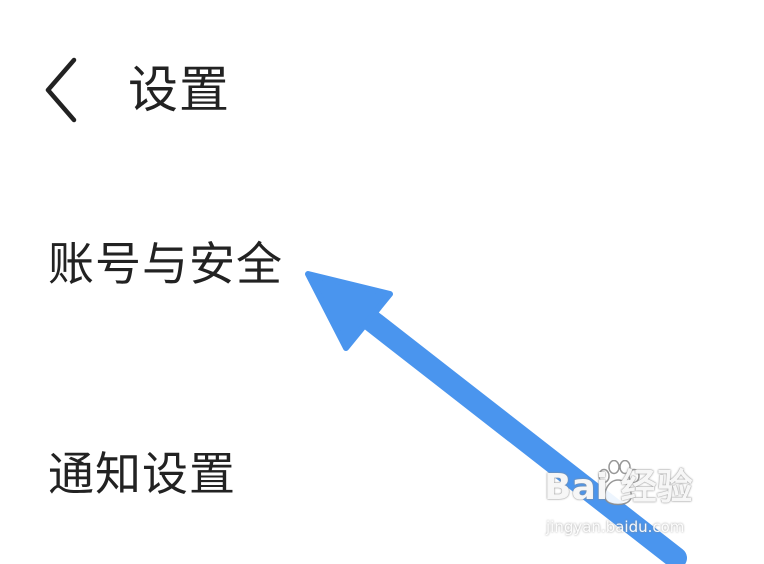 The image size is (764, 564). What do you see at coordinates (61, 90) in the screenshot?
I see `chevron-left-icon` at bounding box center [61, 90].